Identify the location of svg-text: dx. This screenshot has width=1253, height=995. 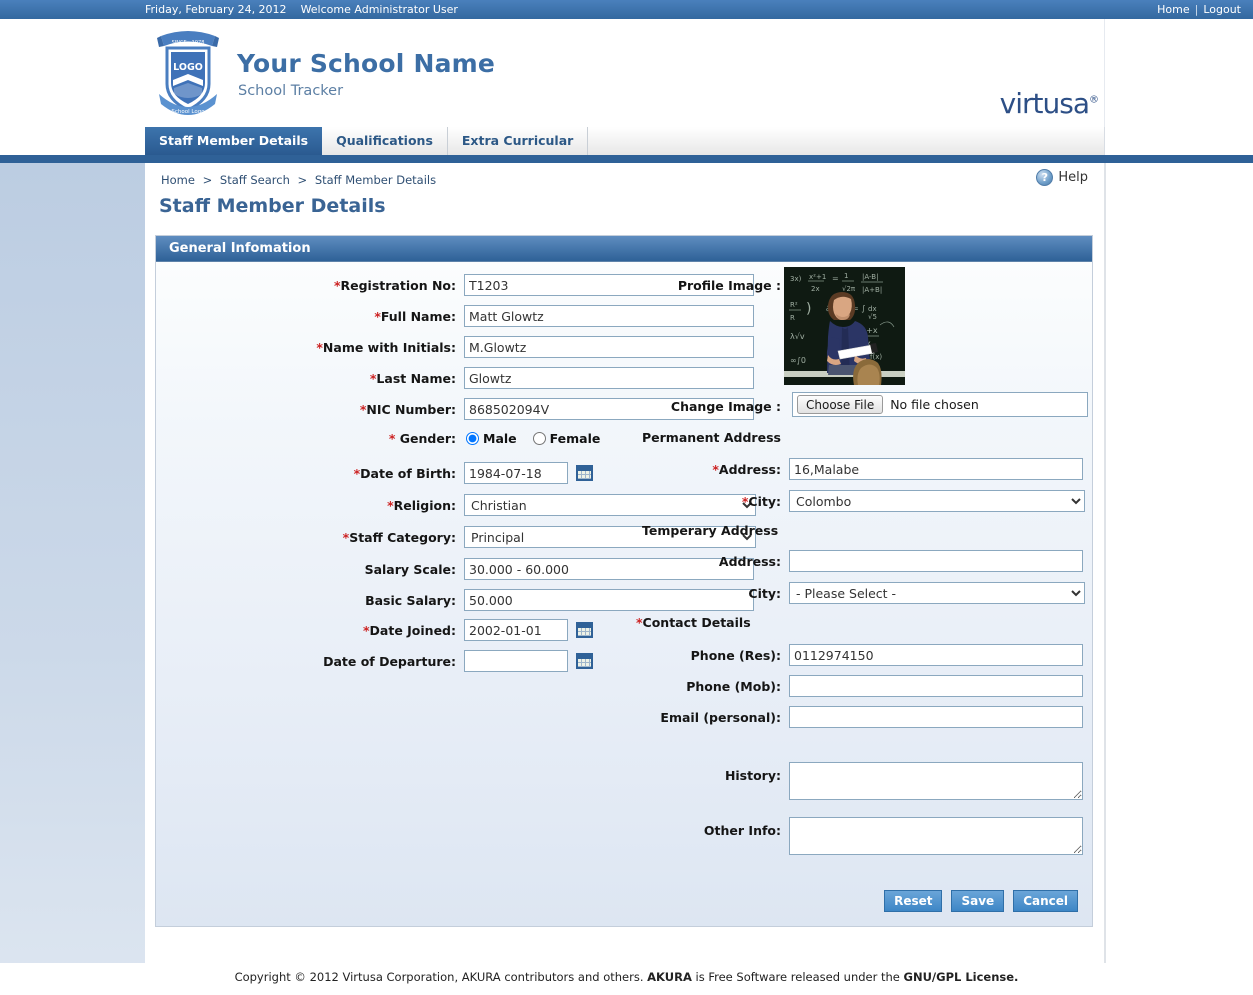
(872, 309).